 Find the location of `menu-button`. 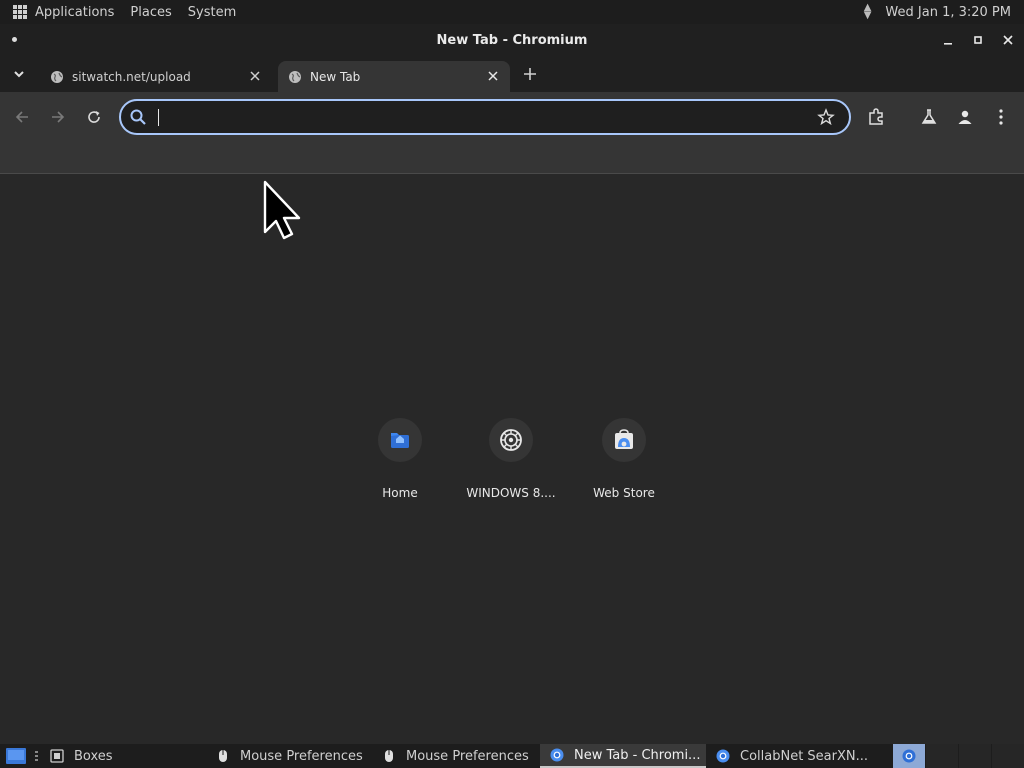

menu-button is located at coordinates (1001, 117).